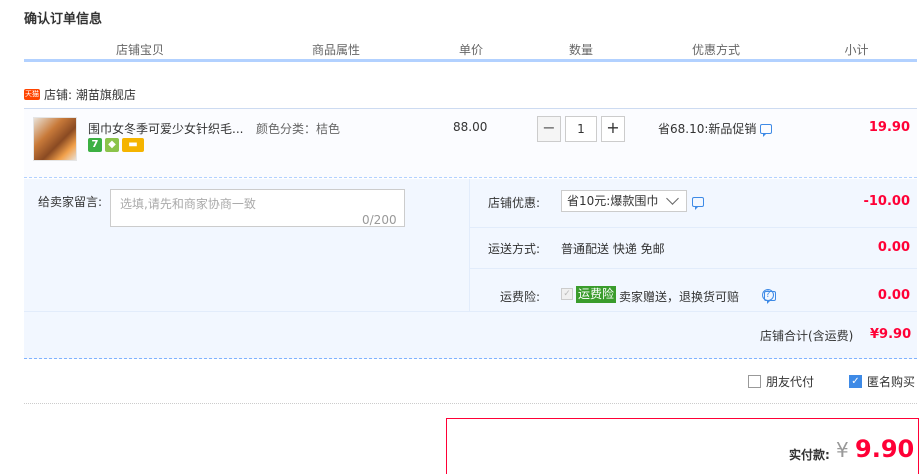  I want to click on message-label: 给卖家留言:, so click(70, 202).